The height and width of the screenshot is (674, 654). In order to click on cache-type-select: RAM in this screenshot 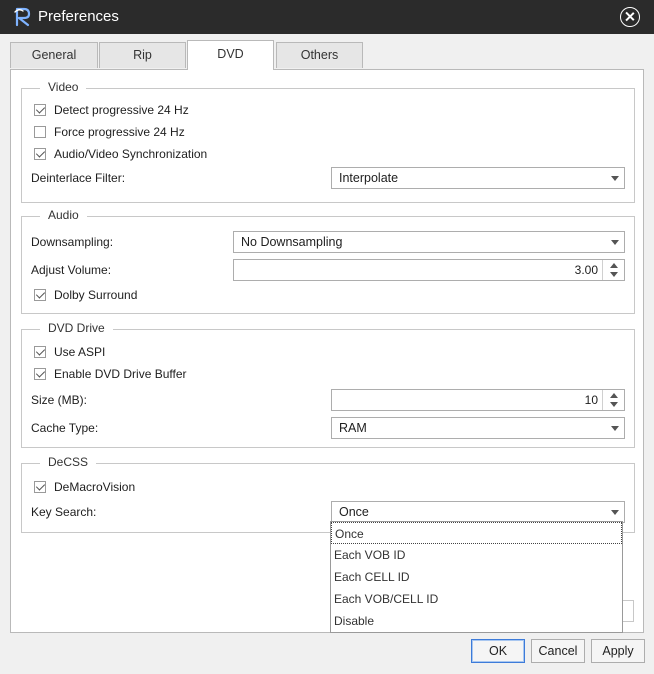, I will do `click(478, 428)`.